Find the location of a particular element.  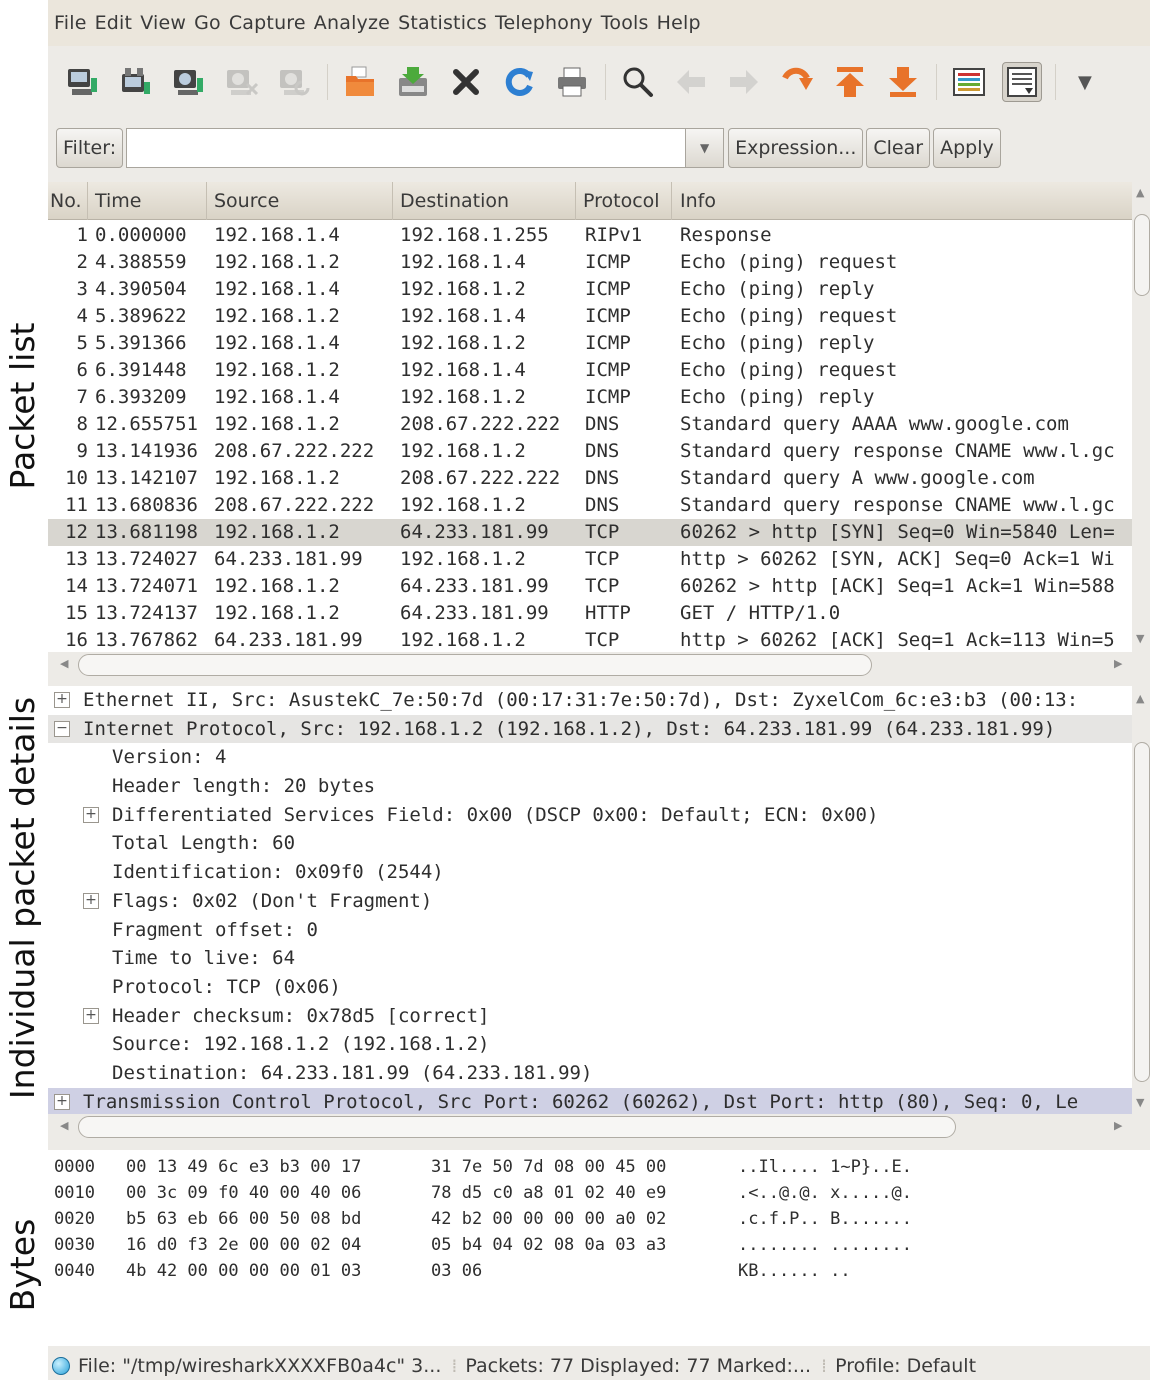

reload-icon is located at coordinates (519, 82).